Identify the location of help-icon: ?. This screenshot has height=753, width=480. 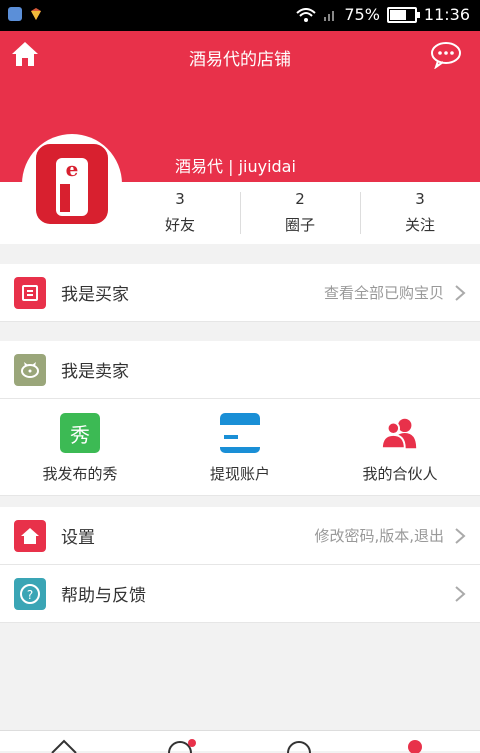
(30, 593).